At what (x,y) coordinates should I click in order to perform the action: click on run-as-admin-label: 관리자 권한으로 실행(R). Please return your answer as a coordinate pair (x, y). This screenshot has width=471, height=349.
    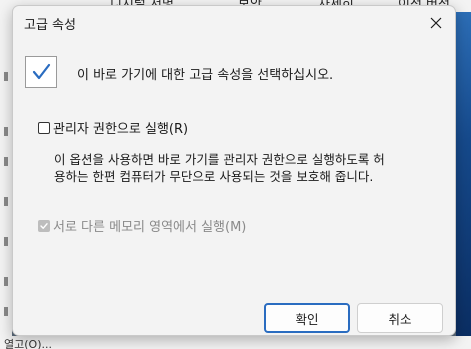
    Looking at the image, I should click on (120, 127).